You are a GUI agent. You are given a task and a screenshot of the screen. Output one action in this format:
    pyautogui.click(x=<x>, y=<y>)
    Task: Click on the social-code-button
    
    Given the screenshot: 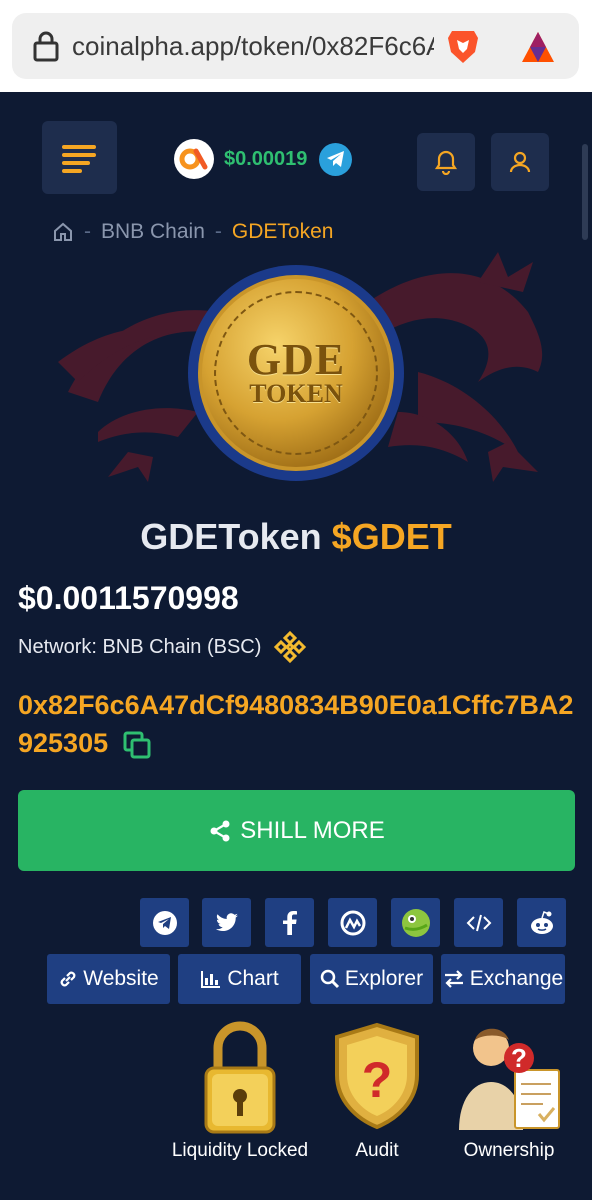 What is the action you would take?
    pyautogui.click(x=478, y=922)
    